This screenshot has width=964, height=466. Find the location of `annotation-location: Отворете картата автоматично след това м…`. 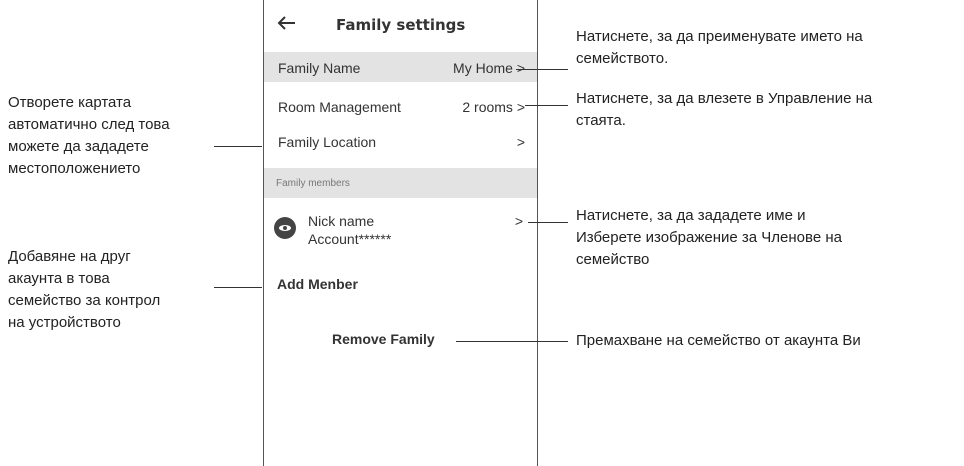

annotation-location: Отворете картата автоматично след това м… is located at coordinates (89, 136).